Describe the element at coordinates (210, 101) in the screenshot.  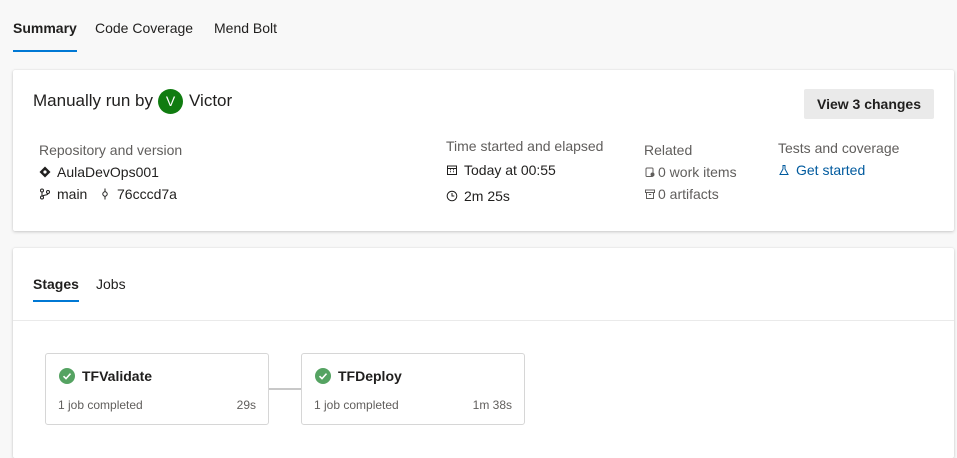
I see `run-user-name: Victor` at that location.